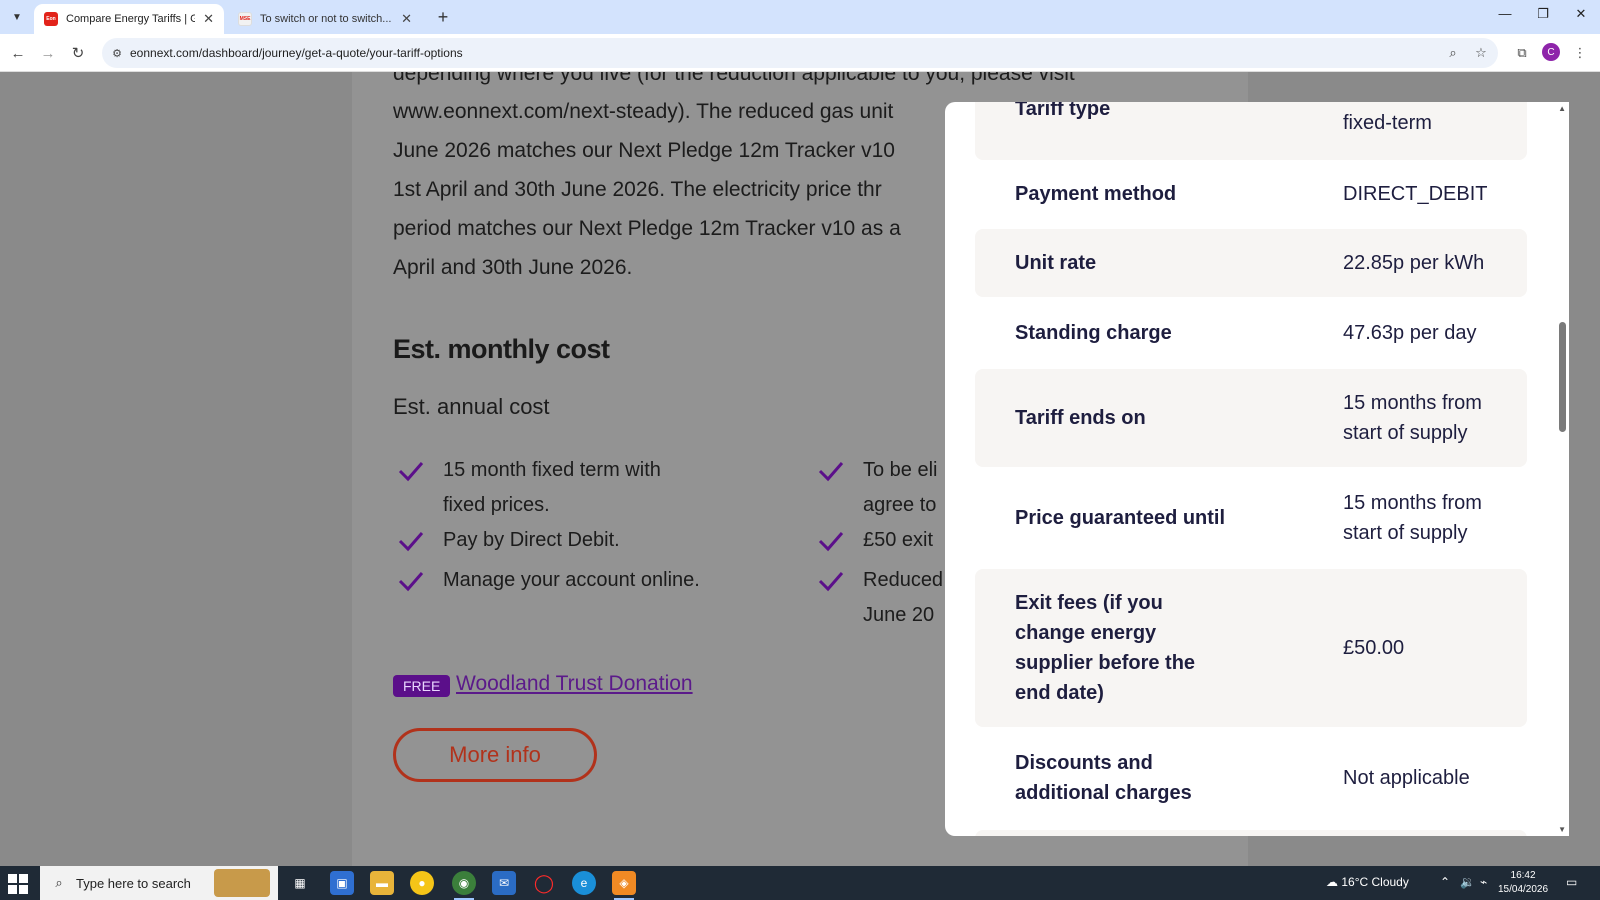 This screenshot has height=900, width=1600. I want to click on row-label: Unit rate, so click(1056, 263).